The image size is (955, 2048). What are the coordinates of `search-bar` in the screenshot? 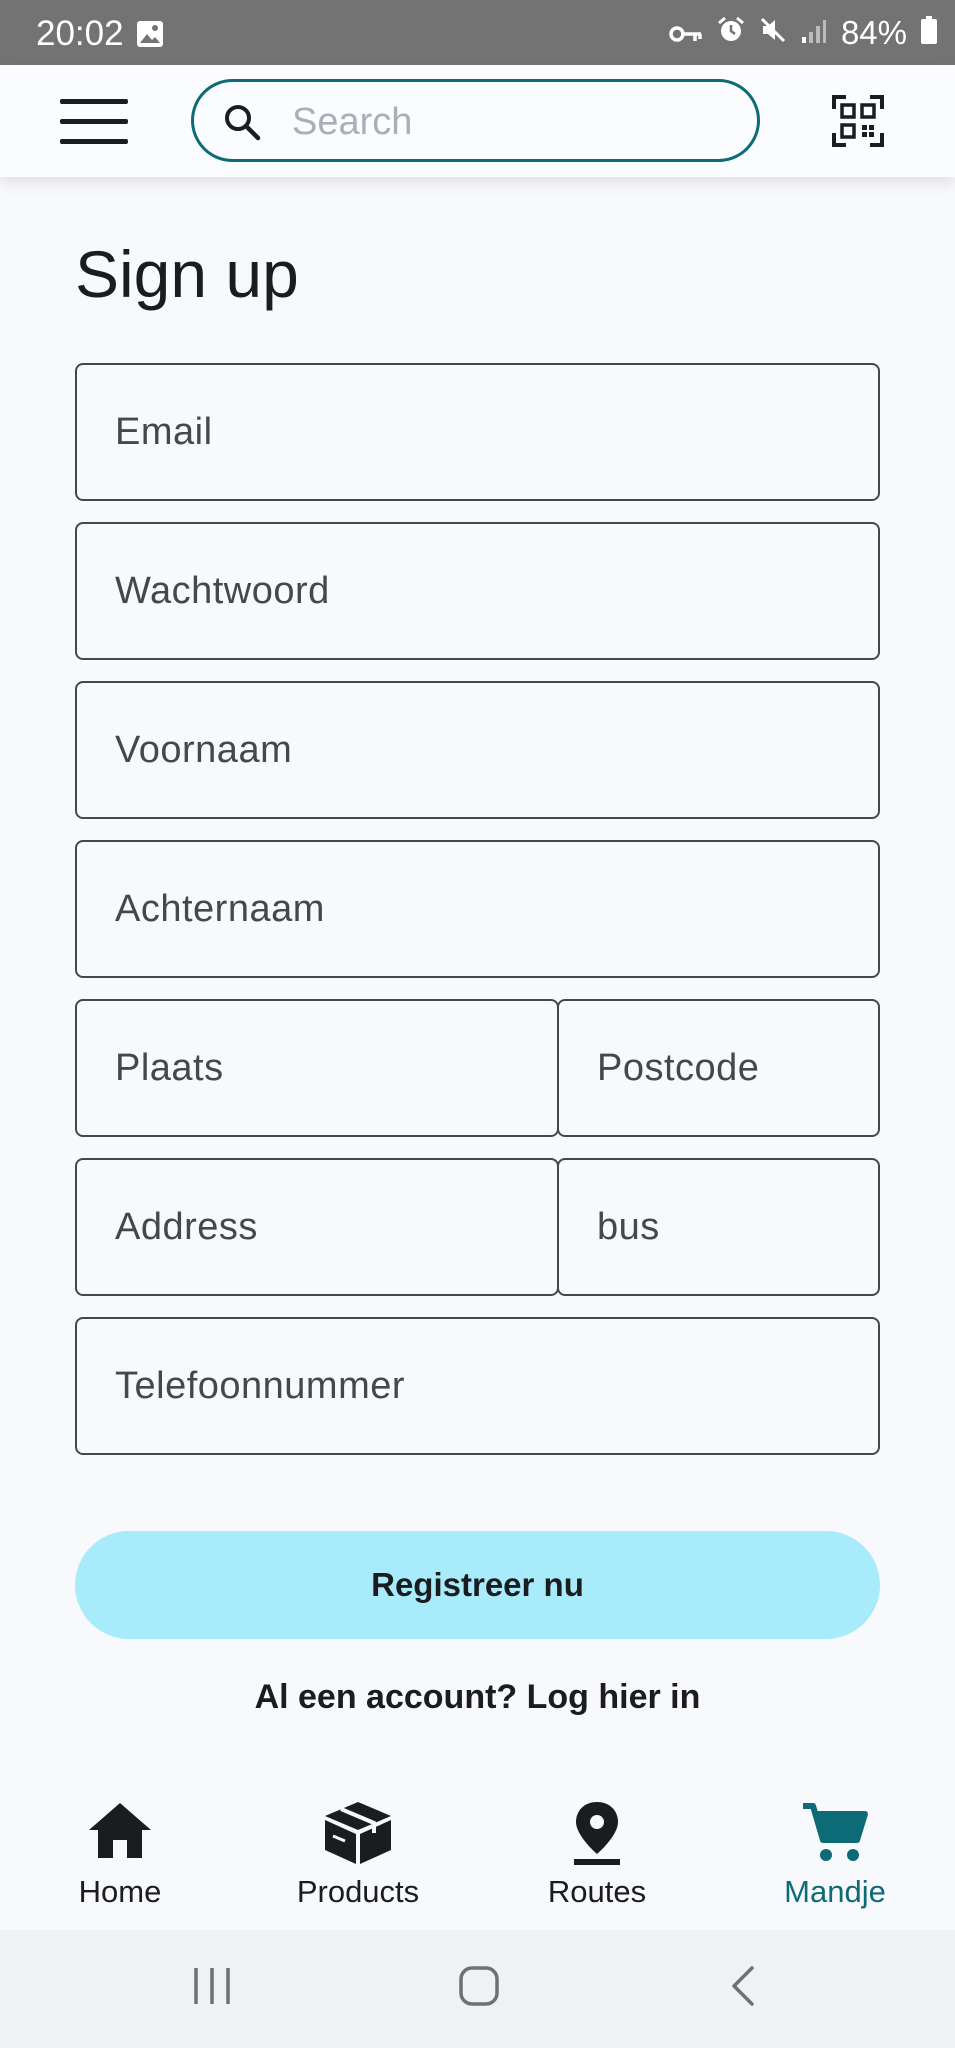 It's located at (475, 120).